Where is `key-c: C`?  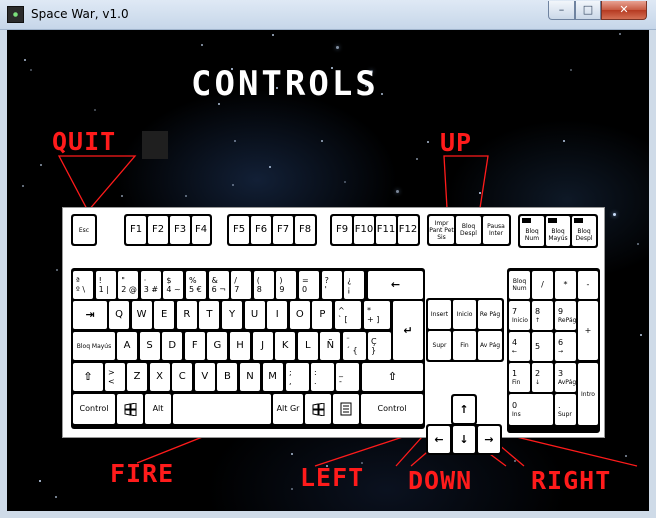
key-c: C is located at coordinates (182, 377).